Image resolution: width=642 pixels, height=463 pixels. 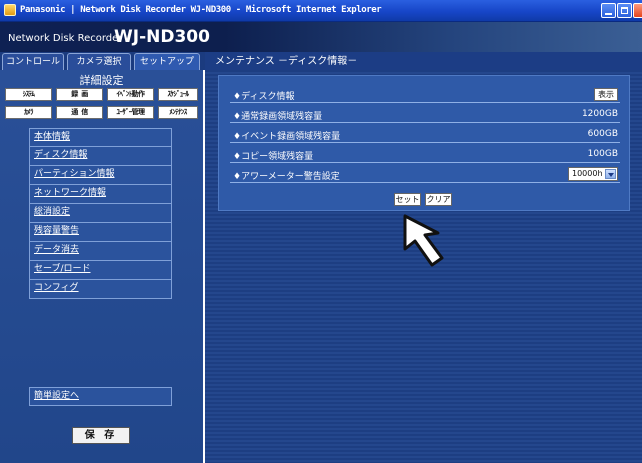 What do you see at coordinates (286, 61) in the screenshot?
I see `page-title: メンテナンス －ディスク情報－` at bounding box center [286, 61].